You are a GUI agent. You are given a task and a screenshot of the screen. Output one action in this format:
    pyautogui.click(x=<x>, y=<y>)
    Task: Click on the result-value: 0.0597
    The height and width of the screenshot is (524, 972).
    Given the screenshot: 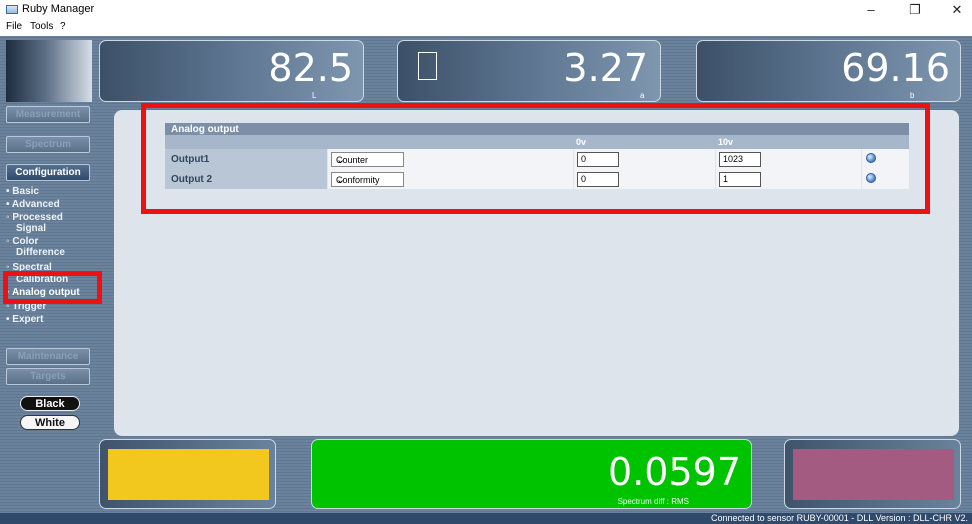 What is the action you would take?
    pyautogui.click(x=674, y=472)
    